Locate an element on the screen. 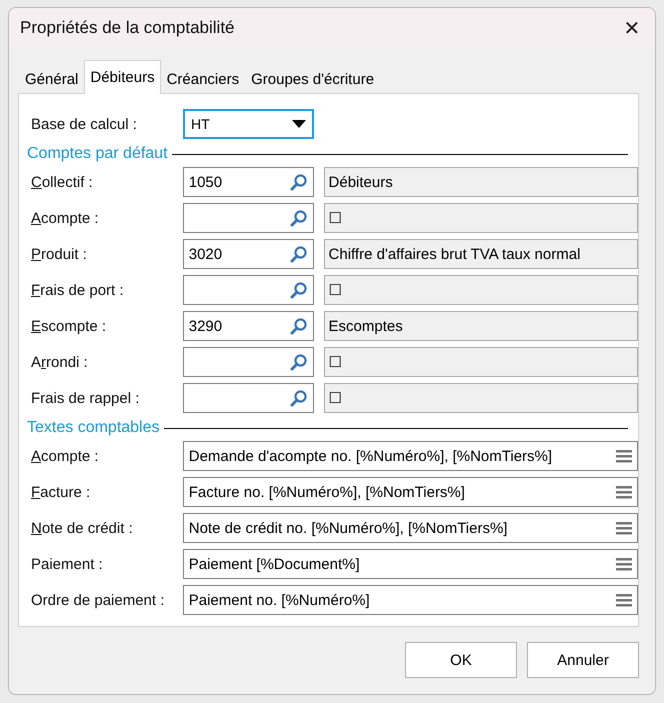 Image resolution: width=664 pixels, height=703 pixels. field-label: Note de crédit : is located at coordinates (82, 528).